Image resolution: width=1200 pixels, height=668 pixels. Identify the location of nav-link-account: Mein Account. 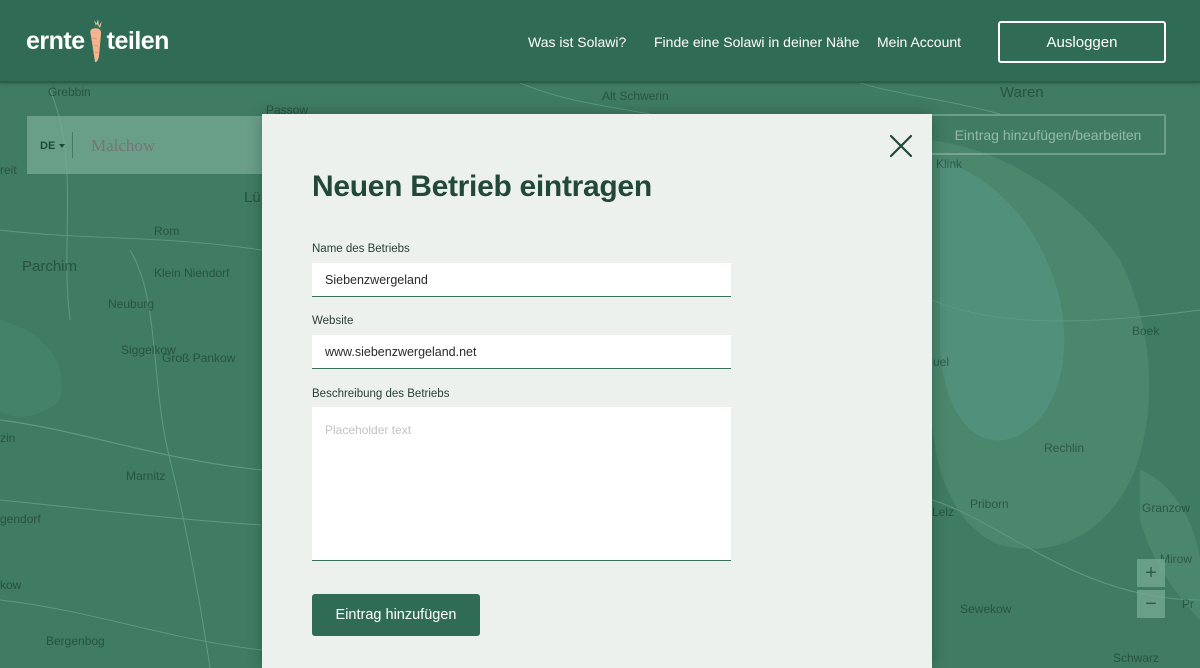
(919, 42).